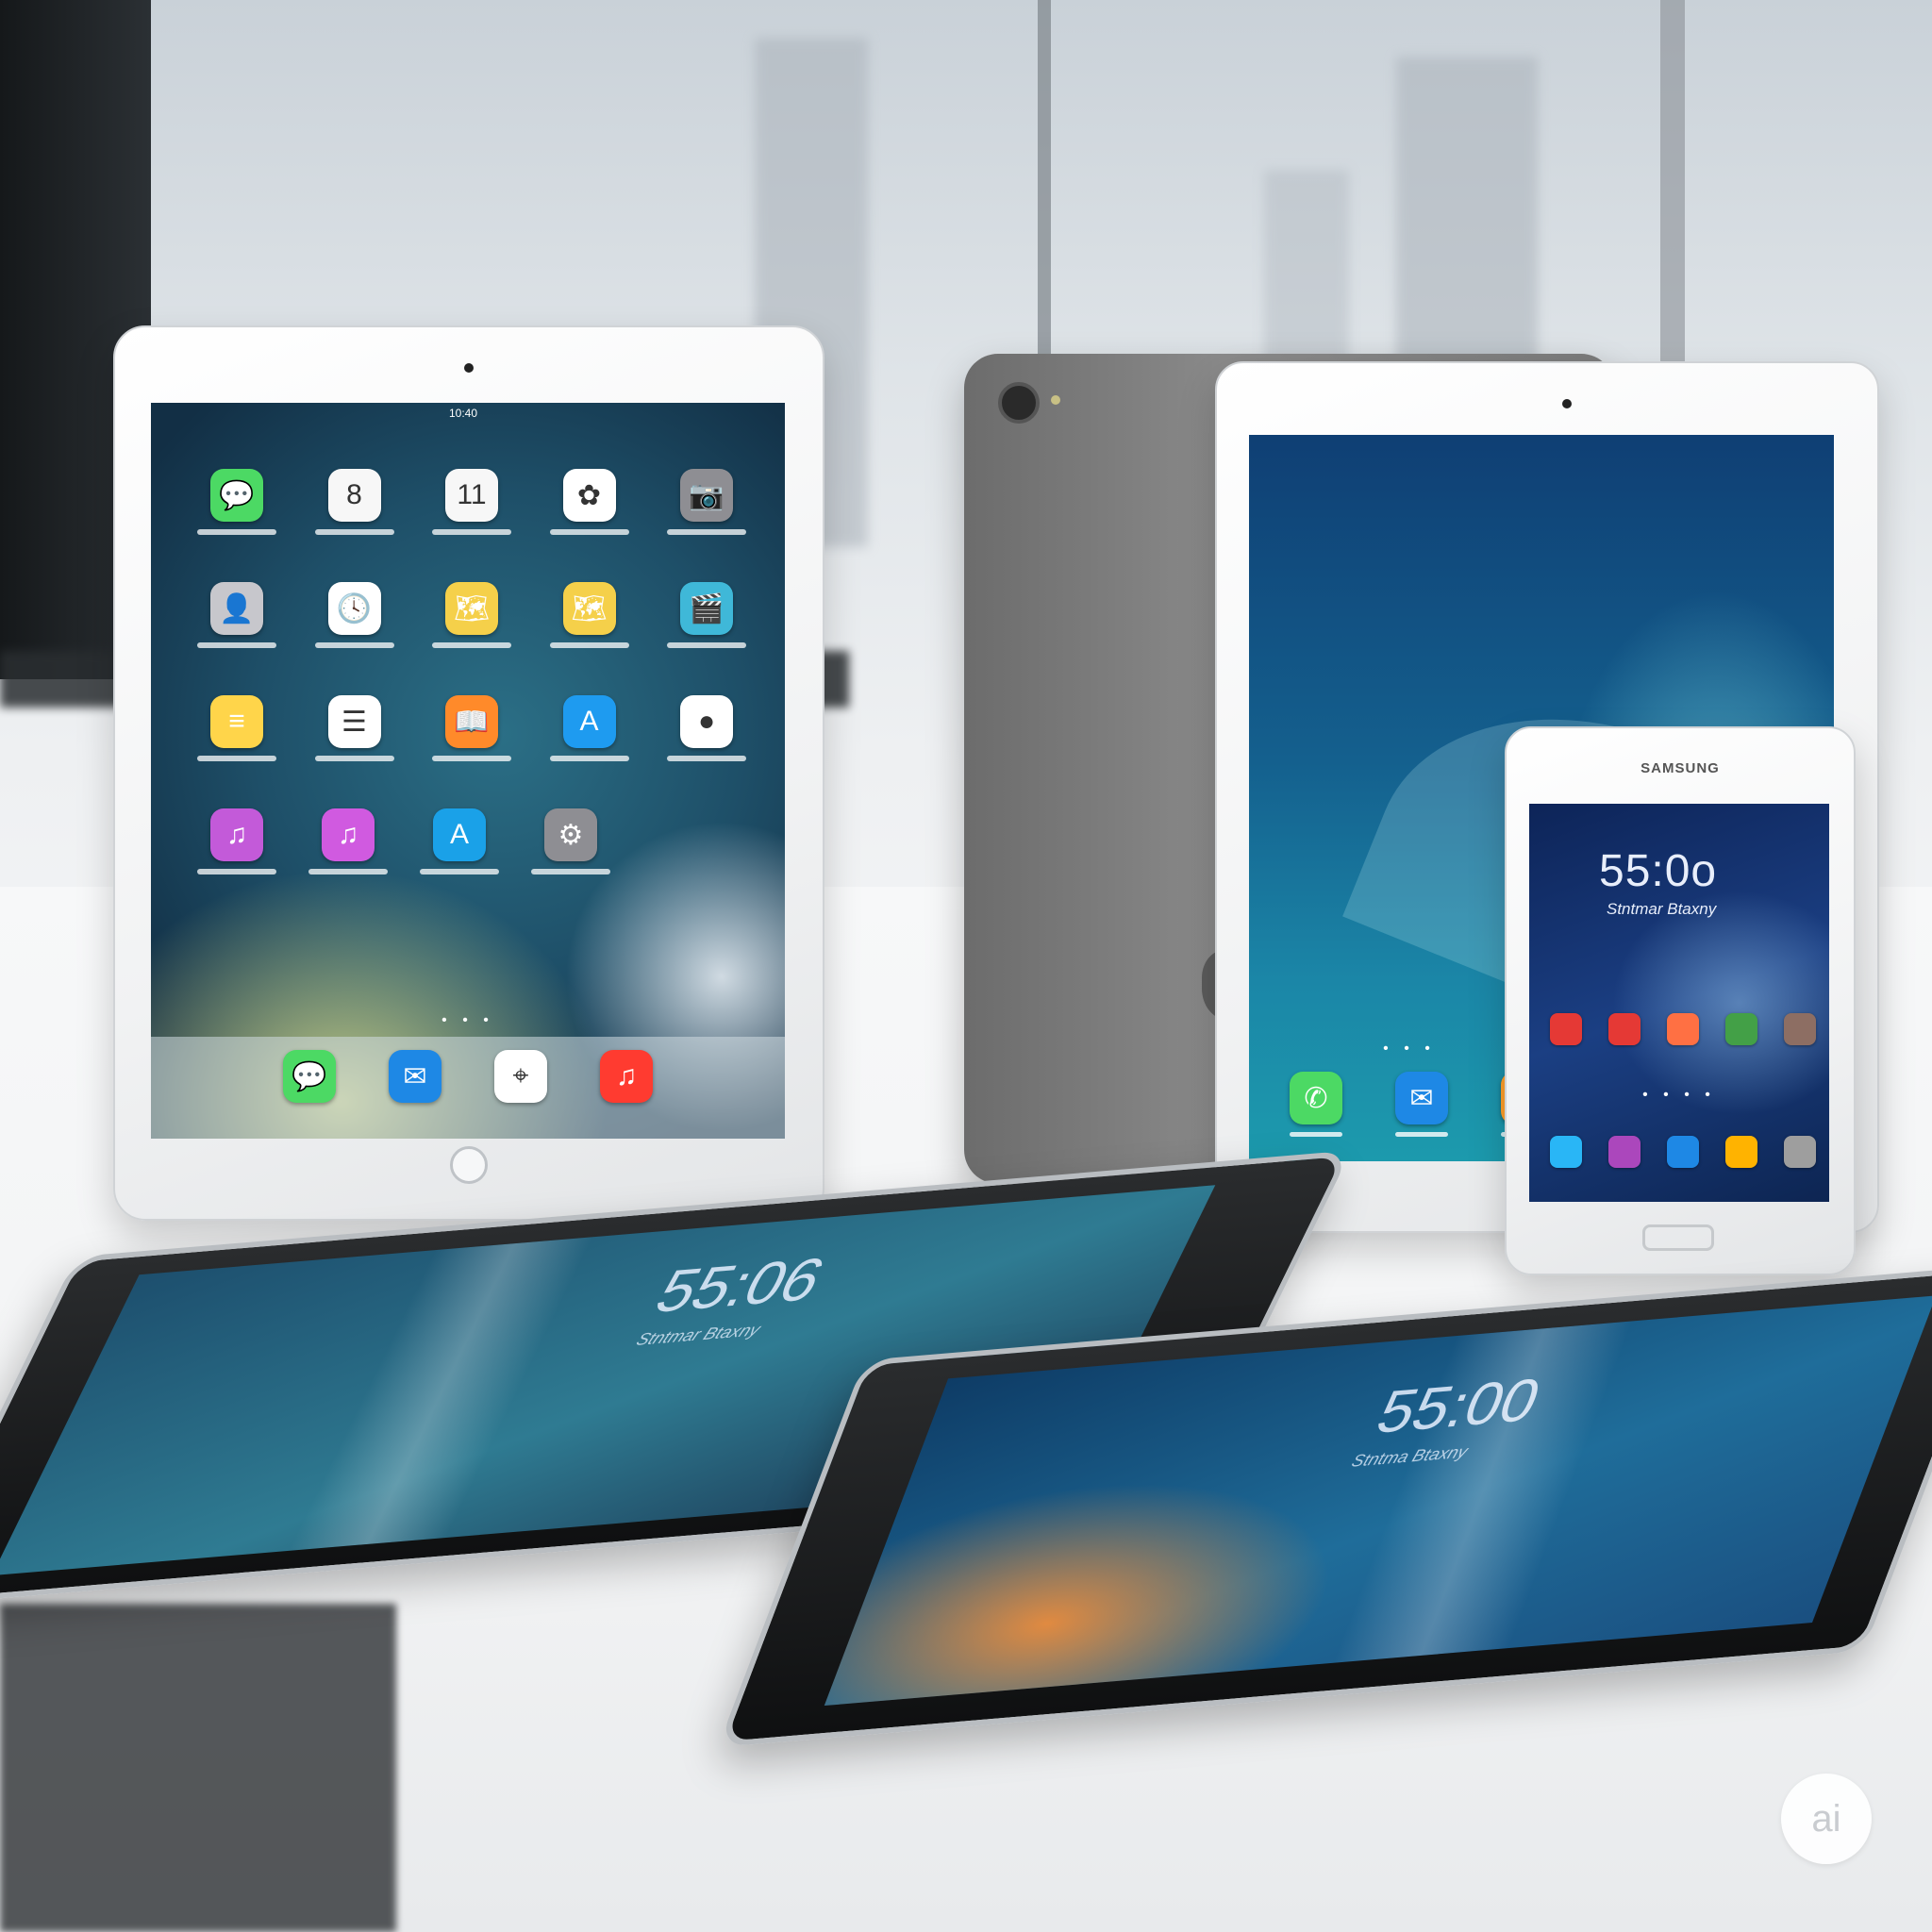  I want to click on dock: 💬 ✉ ⌖ ♫, so click(468, 1088).